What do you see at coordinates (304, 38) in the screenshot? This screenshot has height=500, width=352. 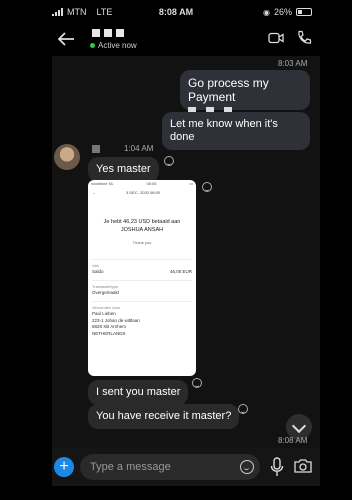 I see `phone-call-icon` at bounding box center [304, 38].